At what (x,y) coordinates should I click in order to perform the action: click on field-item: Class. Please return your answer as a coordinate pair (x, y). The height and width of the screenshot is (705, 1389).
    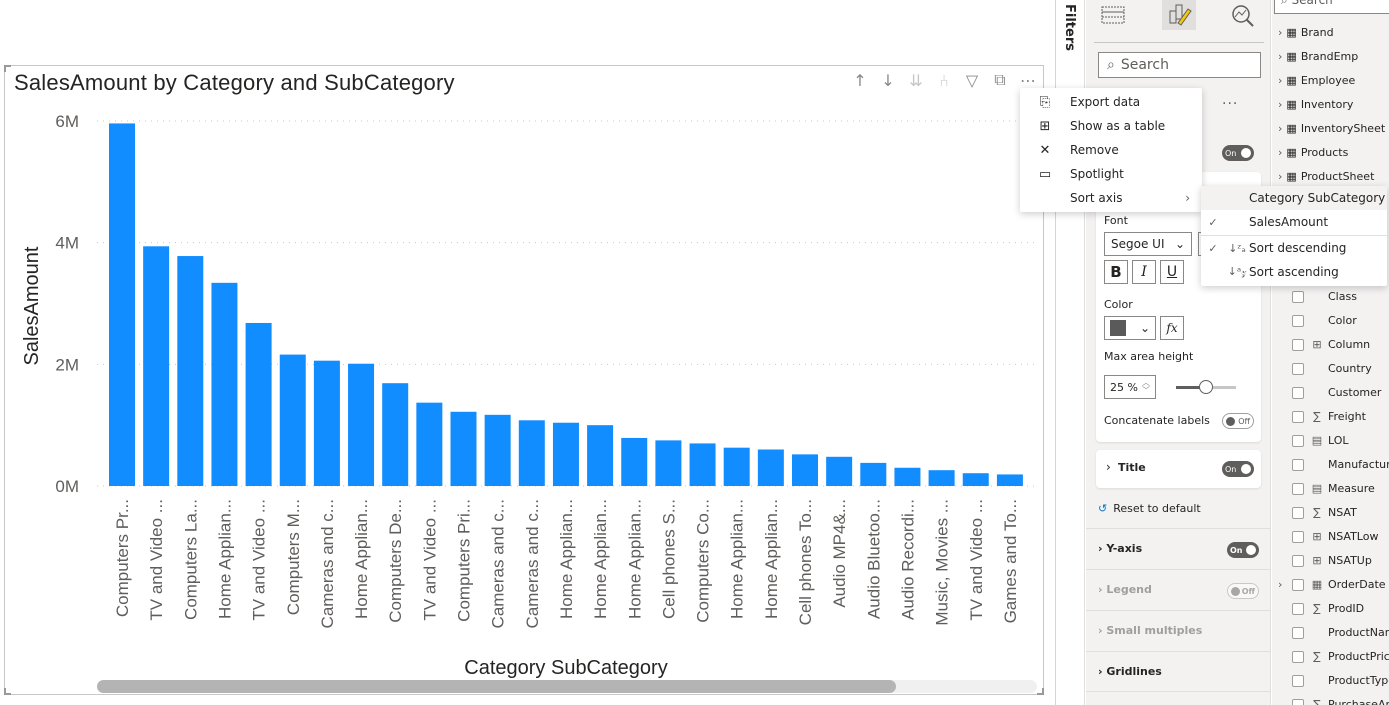
    Looking at the image, I should click on (1324, 296).